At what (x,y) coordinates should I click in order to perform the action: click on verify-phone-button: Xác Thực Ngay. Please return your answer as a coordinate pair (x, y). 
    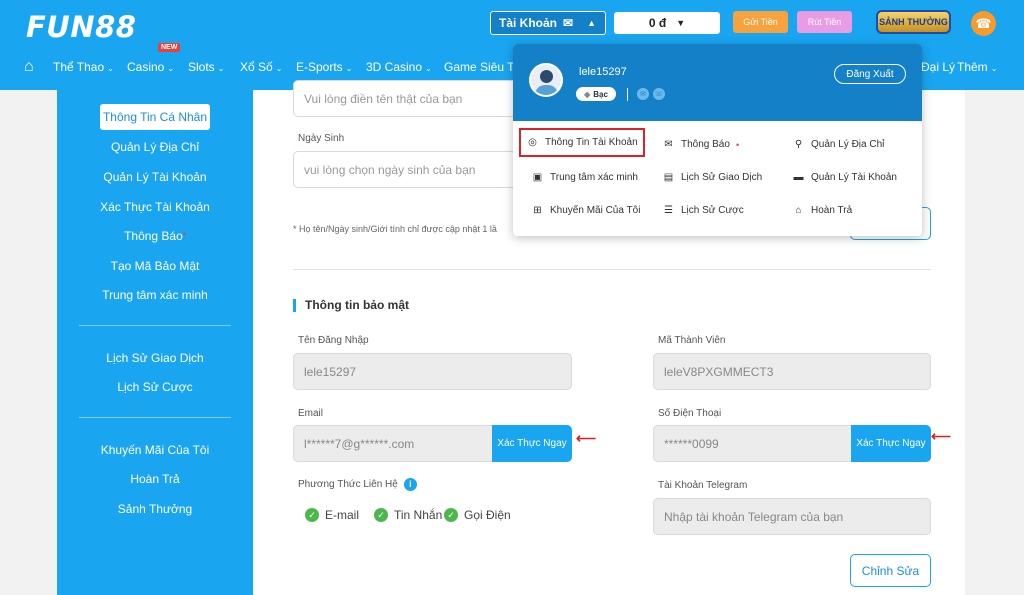
    Looking at the image, I should click on (891, 443).